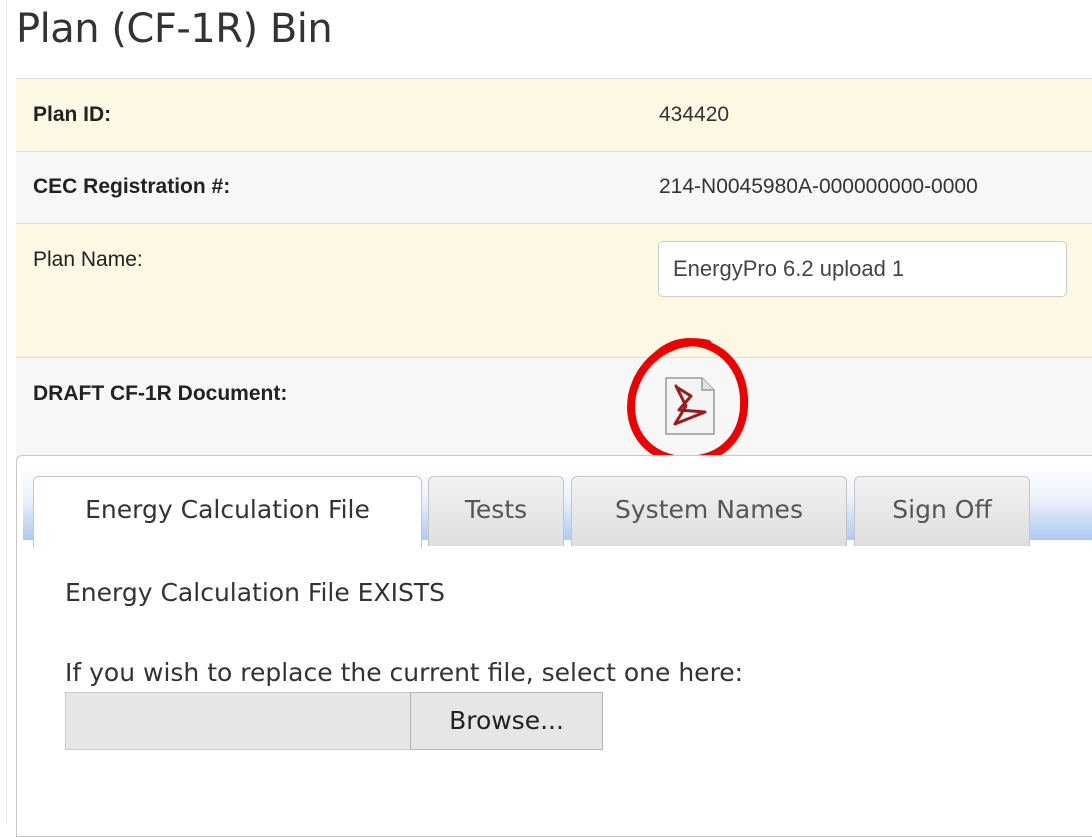 The image size is (1092, 837). Describe the element at coordinates (818, 186) in the screenshot. I see `cec-registration-value: 214-N0045980A-000000000-0000` at that location.